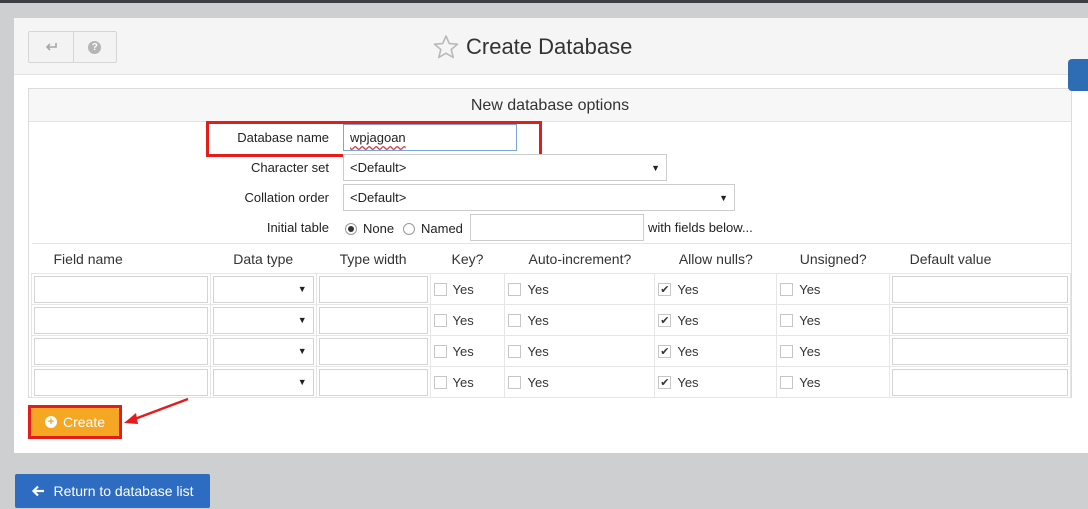 Image resolution: width=1088 pixels, height=509 pixels. Describe the element at coordinates (379, 228) in the screenshot. I see `radio-none-label: None` at that location.